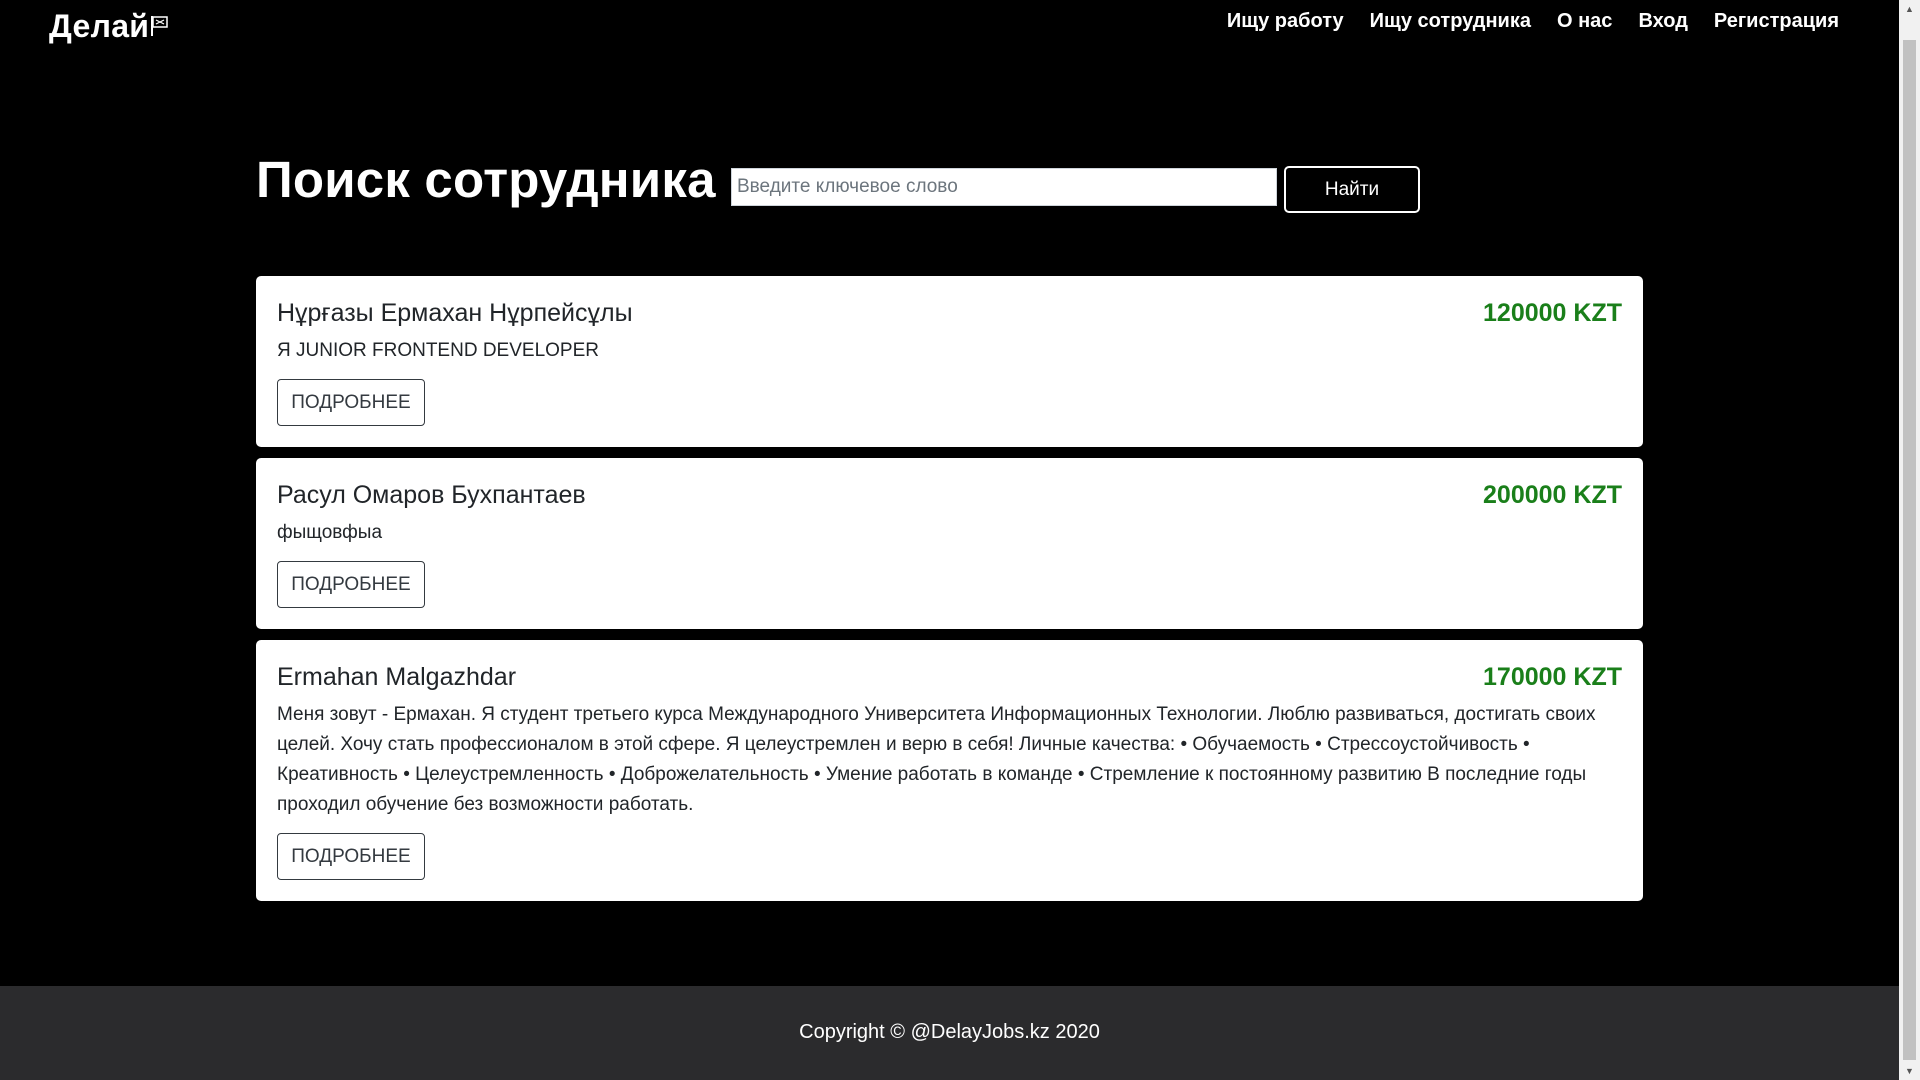 The height and width of the screenshot is (1080, 1920). Describe the element at coordinates (1004, 187) in the screenshot. I see `search-input` at that location.